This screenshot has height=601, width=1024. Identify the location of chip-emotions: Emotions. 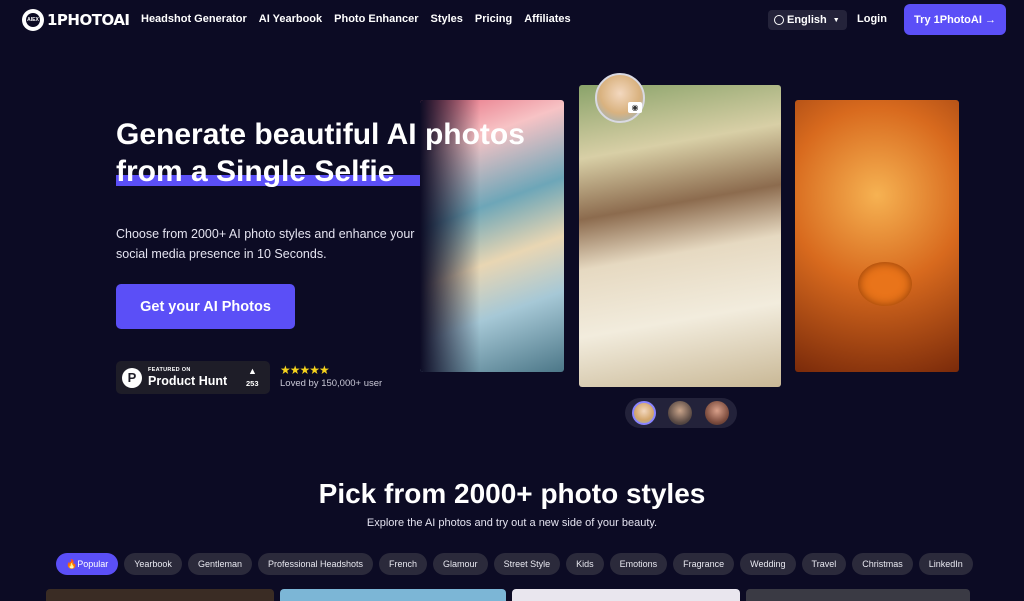
(638, 564).